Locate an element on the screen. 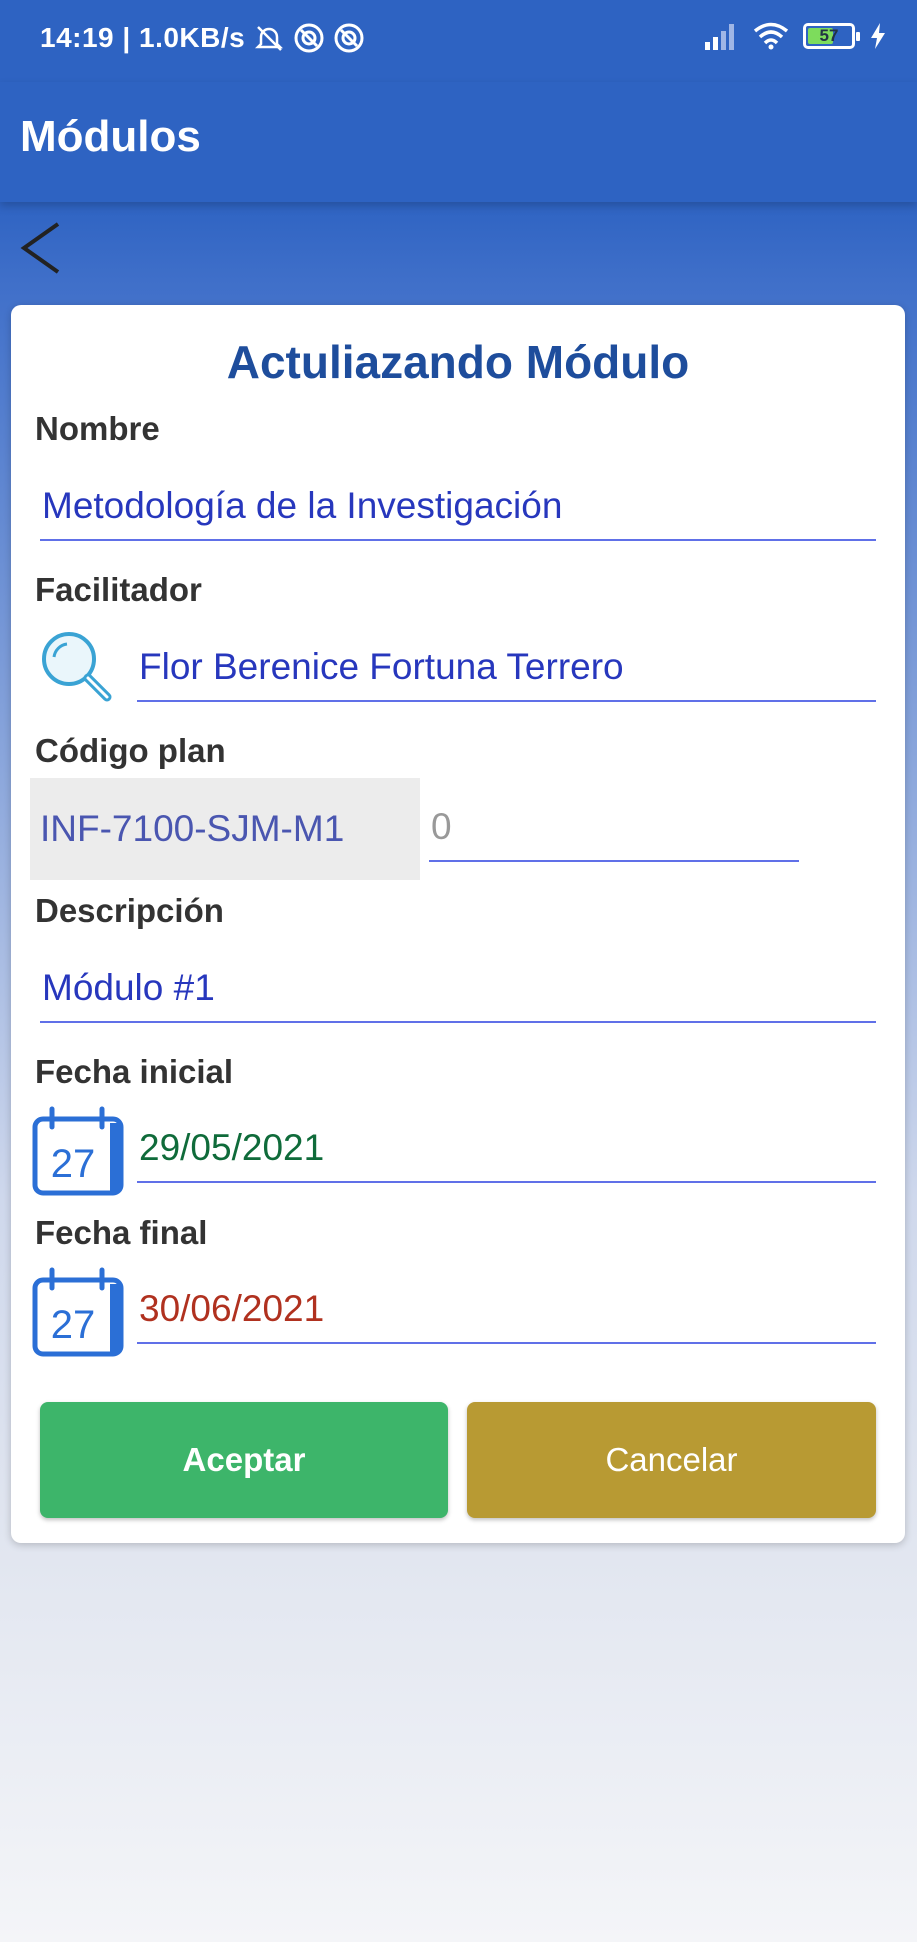 The width and height of the screenshot is (917, 1942). status-bar: 14:19 | 1.0KB/s 57 is located at coordinates (458, 41).